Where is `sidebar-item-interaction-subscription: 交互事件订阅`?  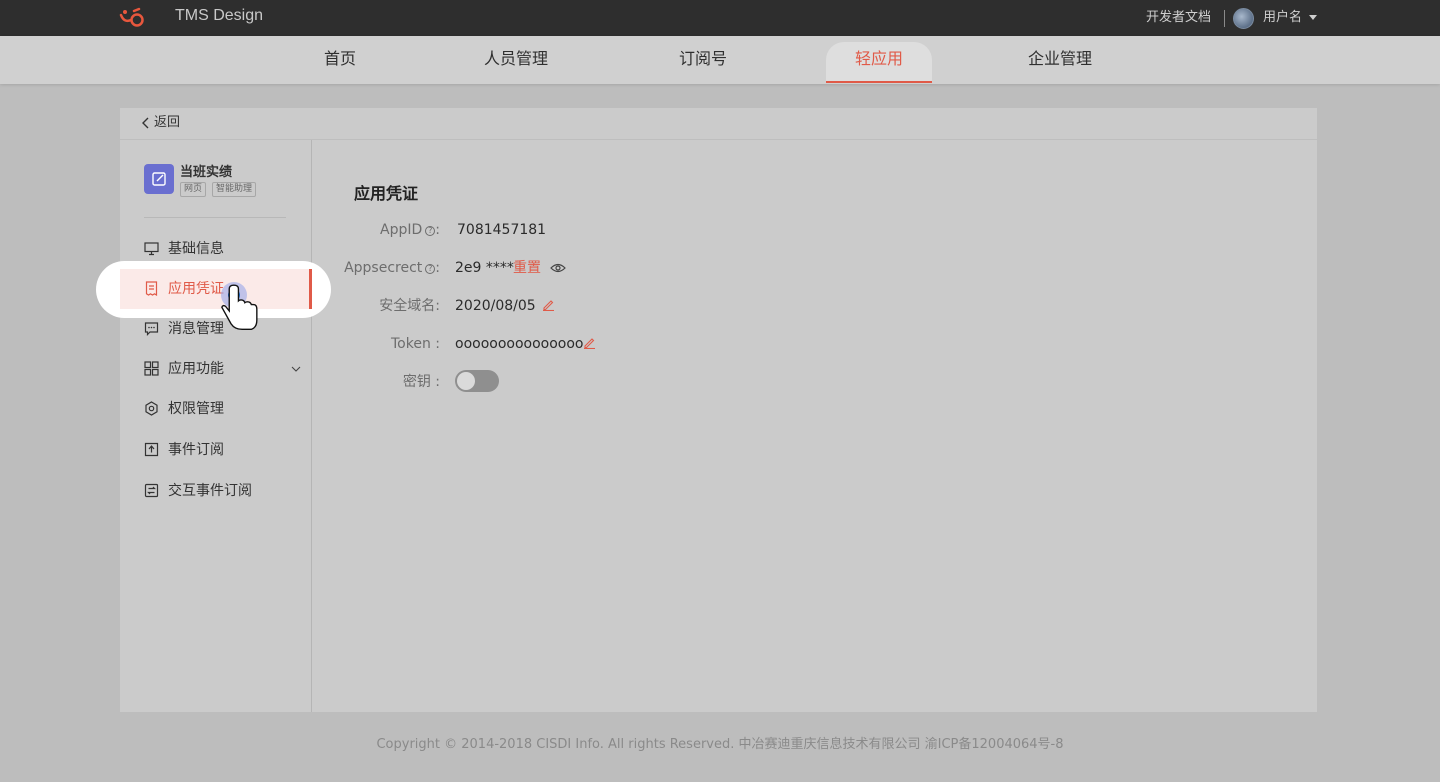
sidebar-item-interaction-subscription: 交互事件订阅 is located at coordinates (216, 491).